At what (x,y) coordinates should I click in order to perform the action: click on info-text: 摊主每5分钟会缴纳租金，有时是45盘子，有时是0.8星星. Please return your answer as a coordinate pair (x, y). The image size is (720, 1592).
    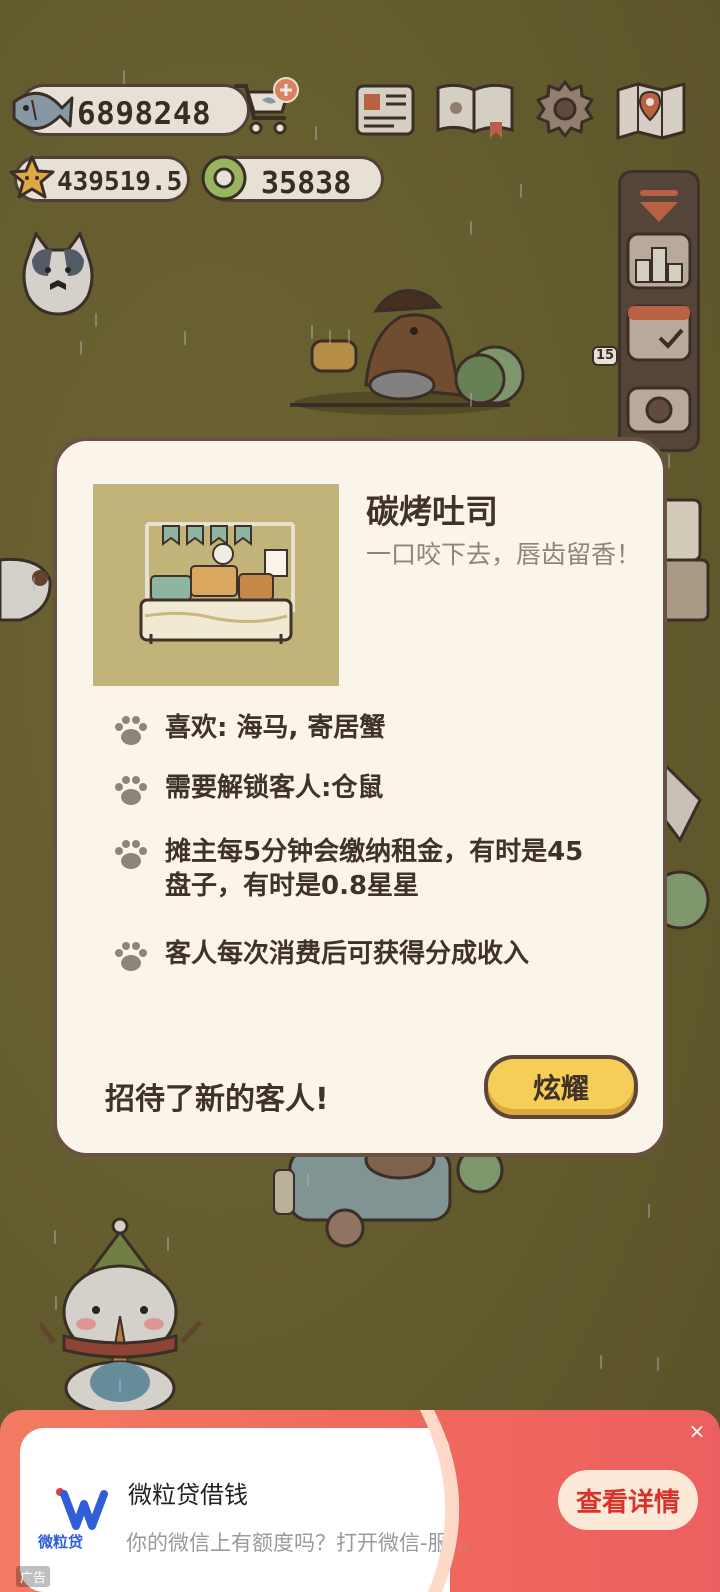
    Looking at the image, I should click on (374, 869).